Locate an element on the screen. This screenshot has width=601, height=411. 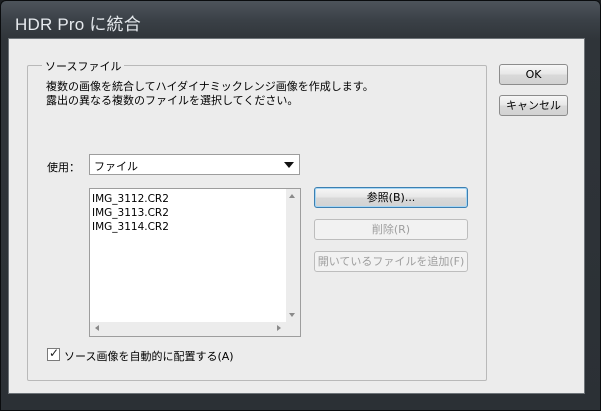
scroll-right-icon is located at coordinates (279, 328).